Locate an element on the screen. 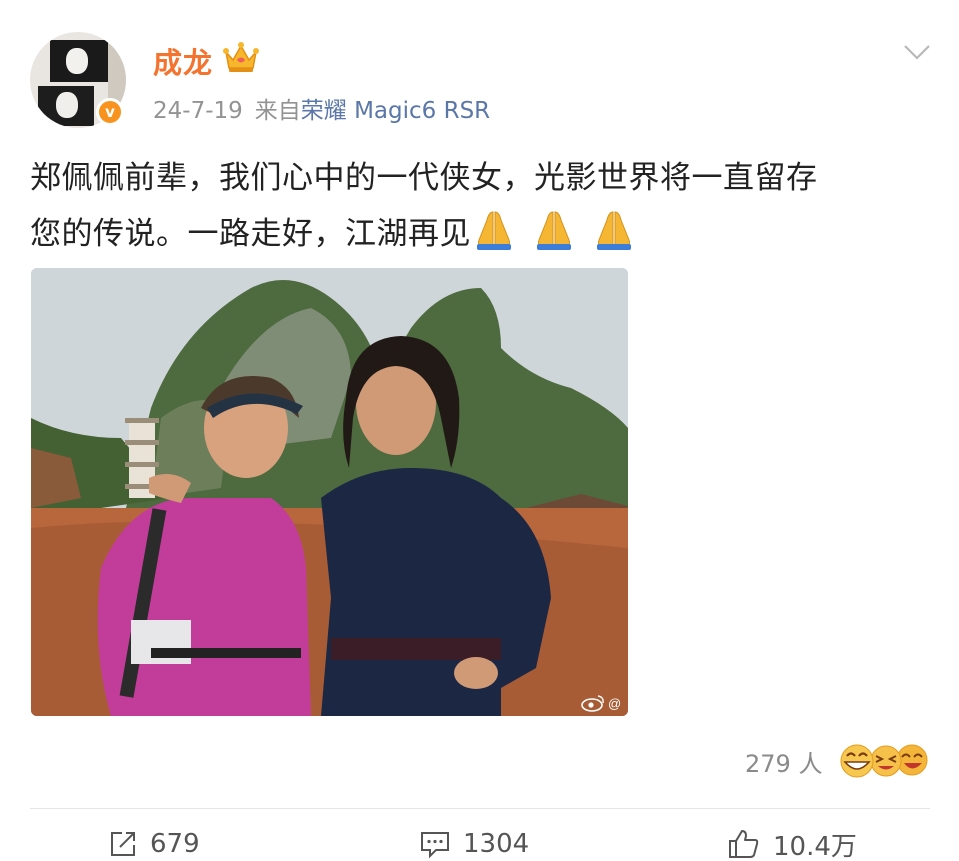  crown-icon is located at coordinates (241, 57).